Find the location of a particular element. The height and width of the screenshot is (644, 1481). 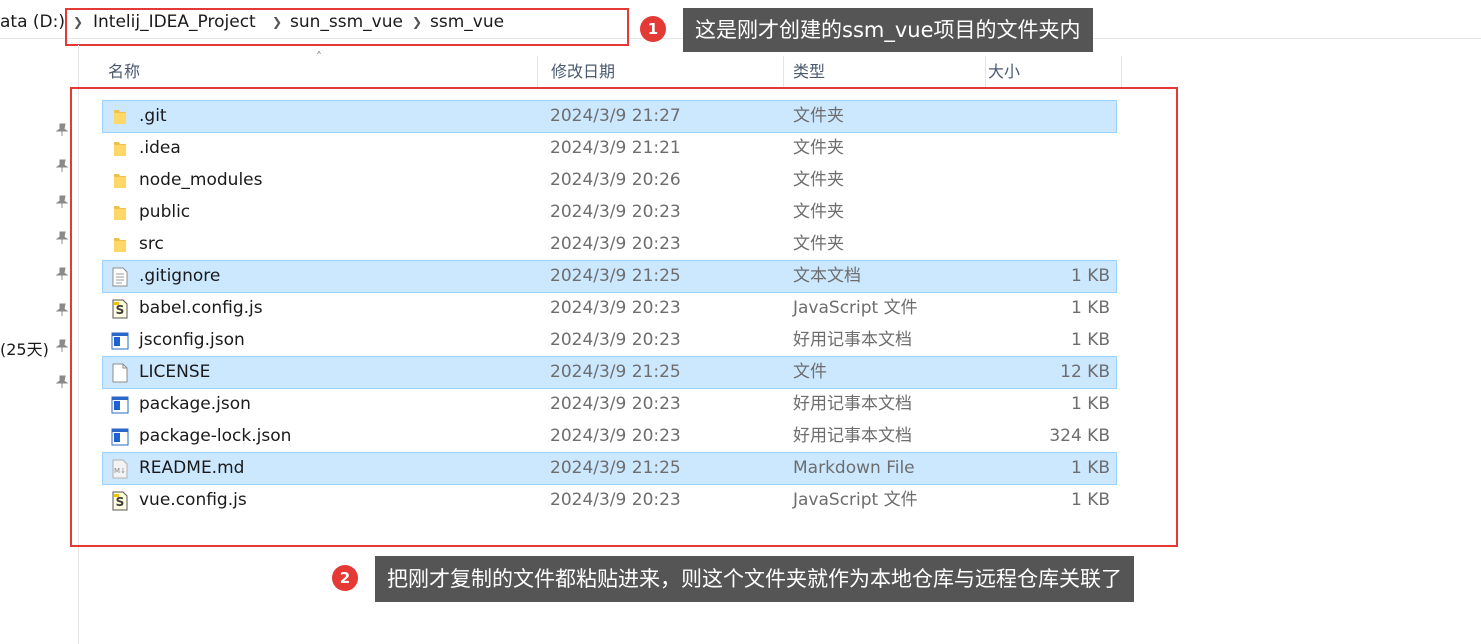

column-headers: 名称 修改日期 类型 大小 is located at coordinates (609, 70).